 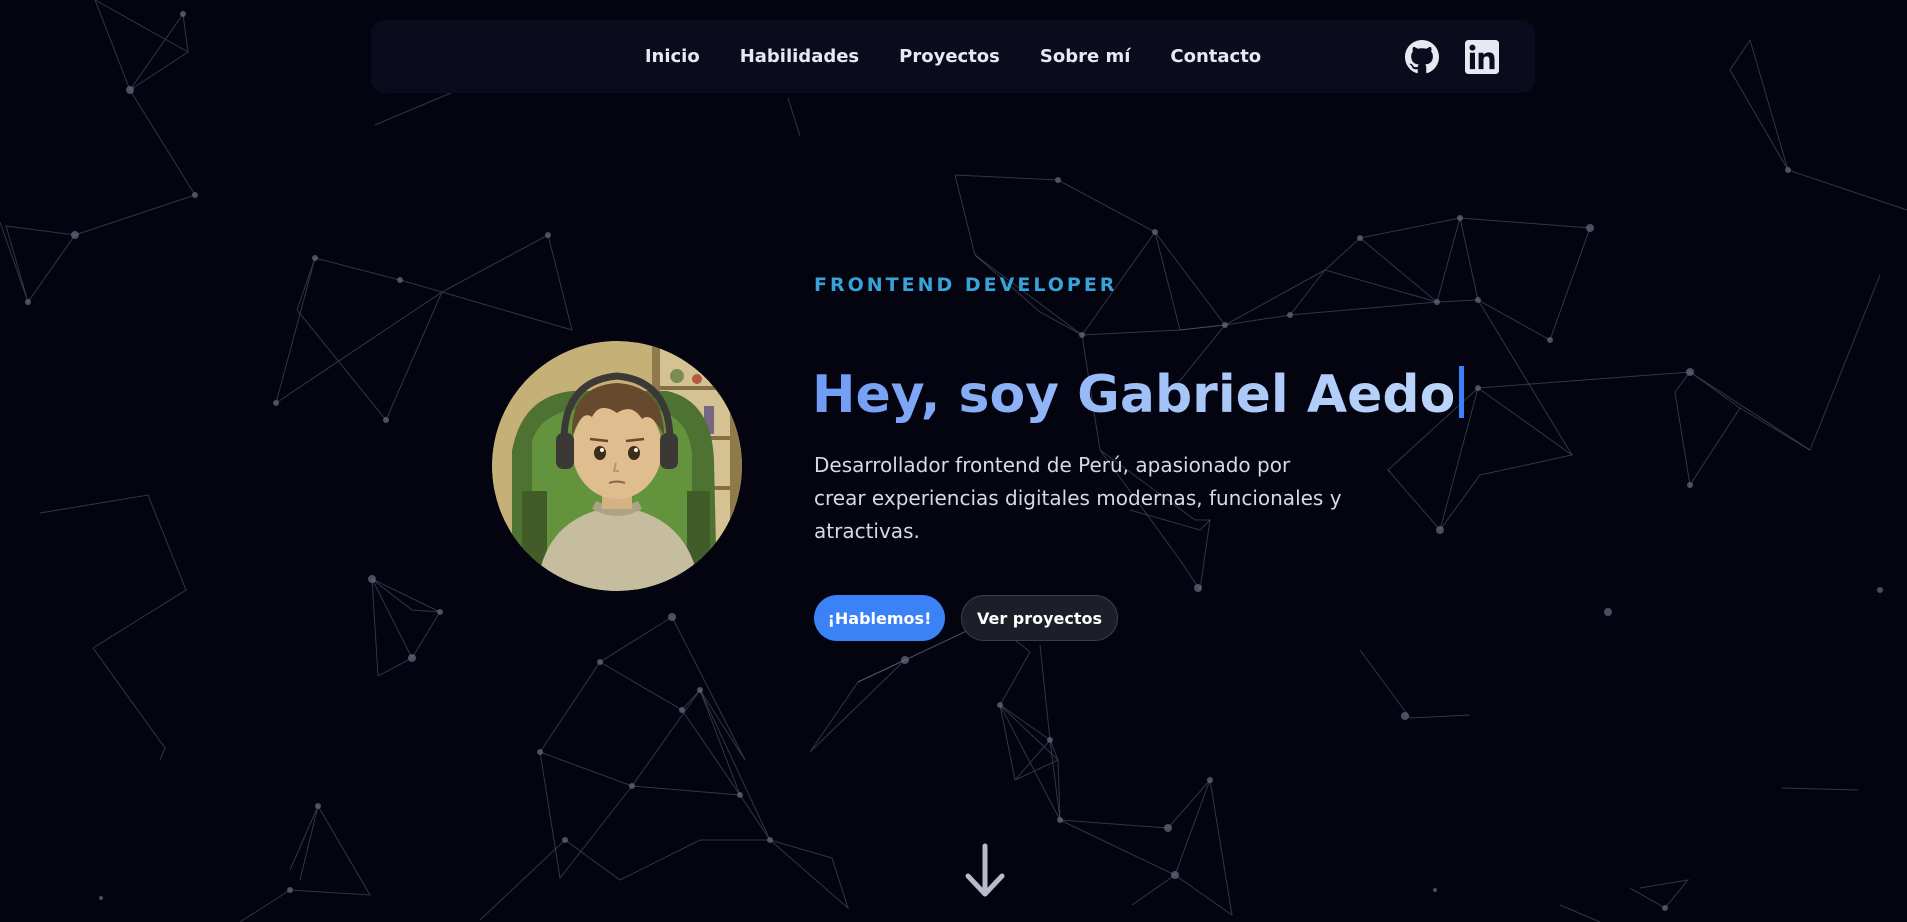 I want to click on typing-caret, so click(x=1462, y=392).